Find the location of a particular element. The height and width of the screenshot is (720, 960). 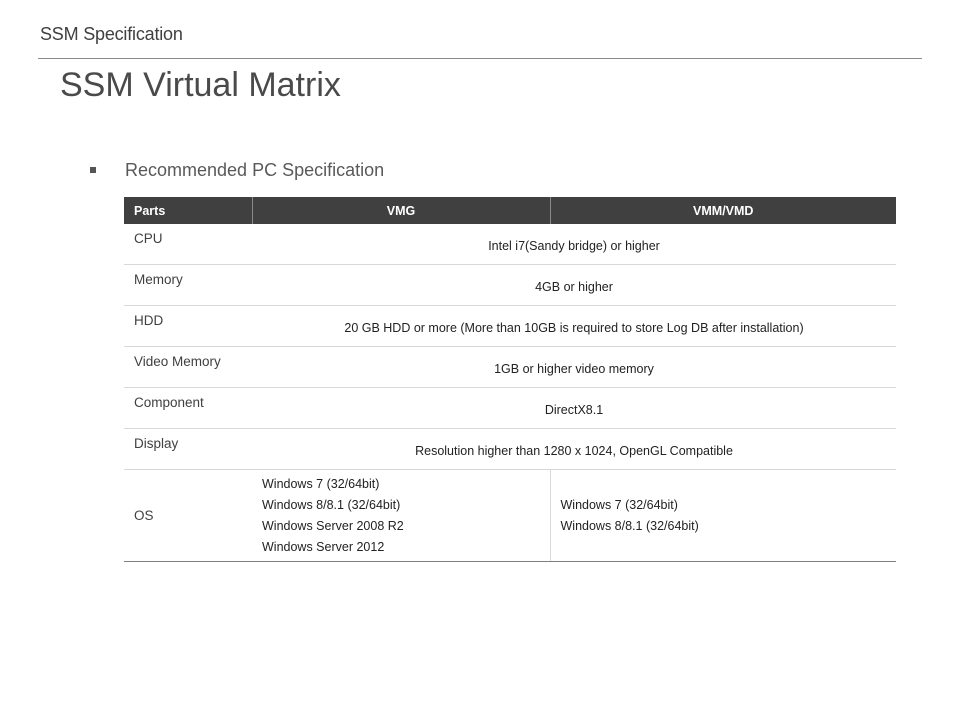

bullet-icon is located at coordinates (93, 170).